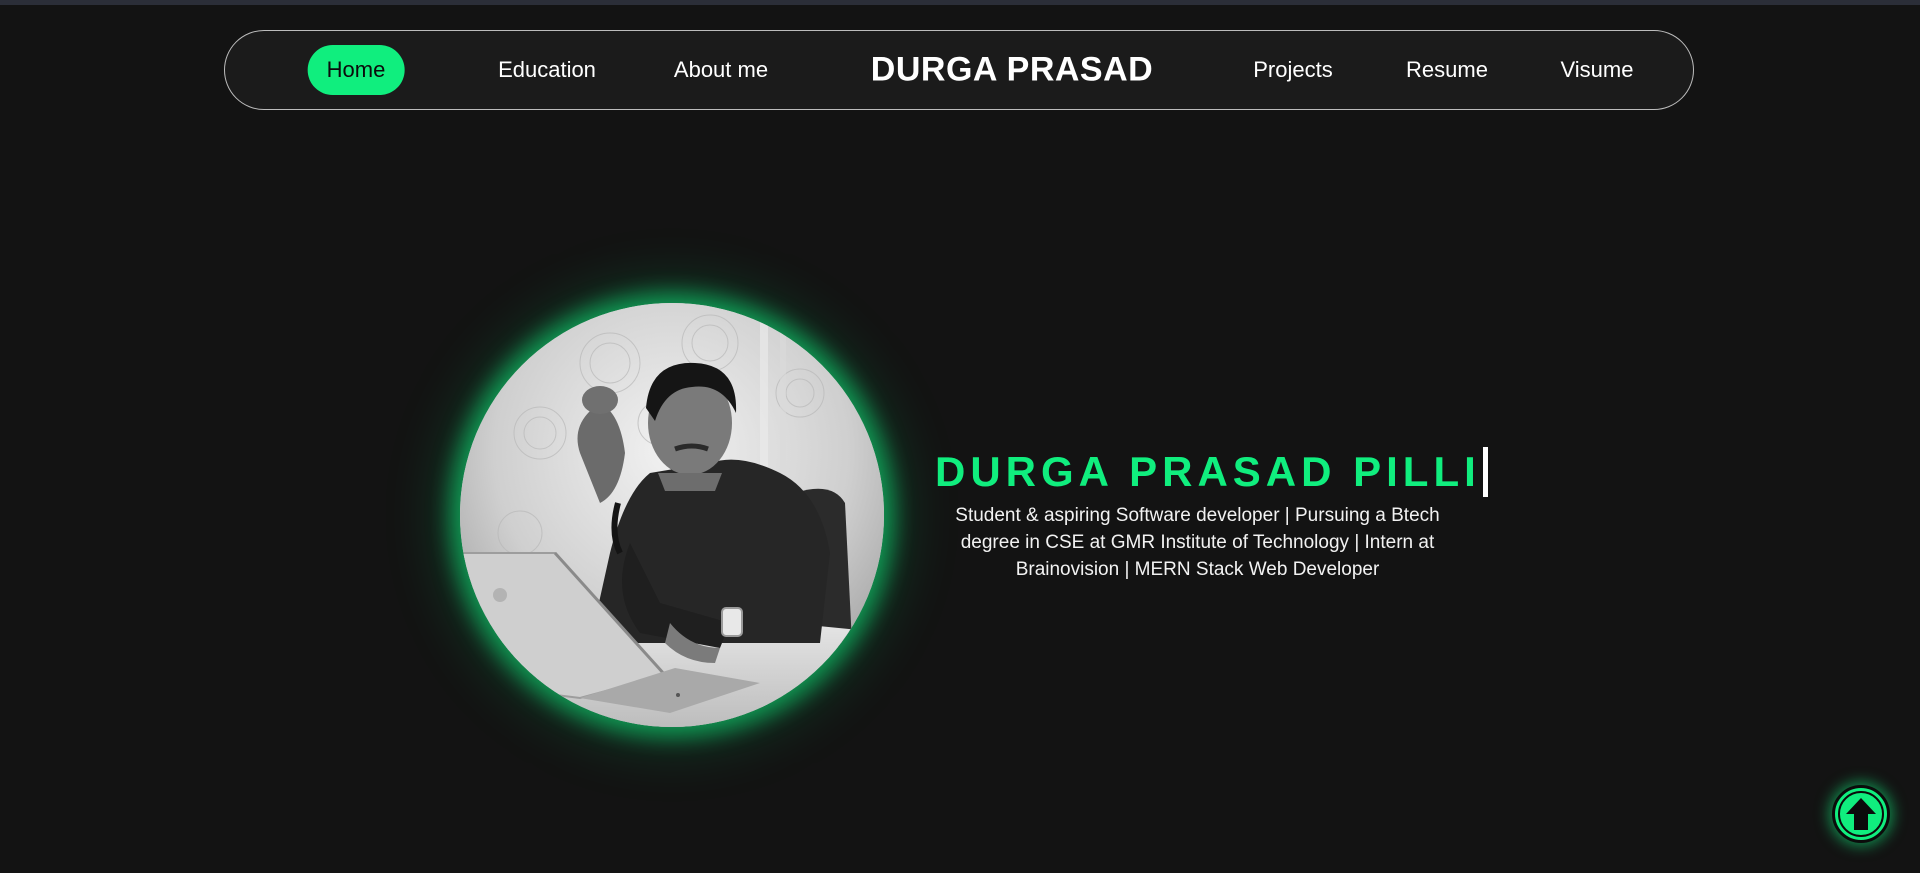  Describe the element at coordinates (672, 515) in the screenshot. I see `profile-photo` at that location.